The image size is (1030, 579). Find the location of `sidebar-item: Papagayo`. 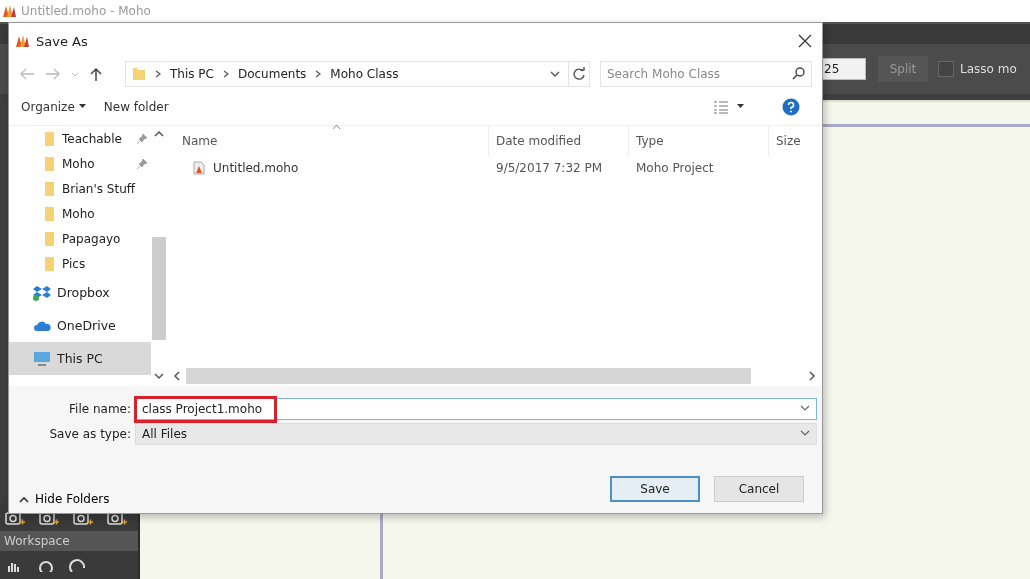

sidebar-item: Papagayo is located at coordinates (80, 238).